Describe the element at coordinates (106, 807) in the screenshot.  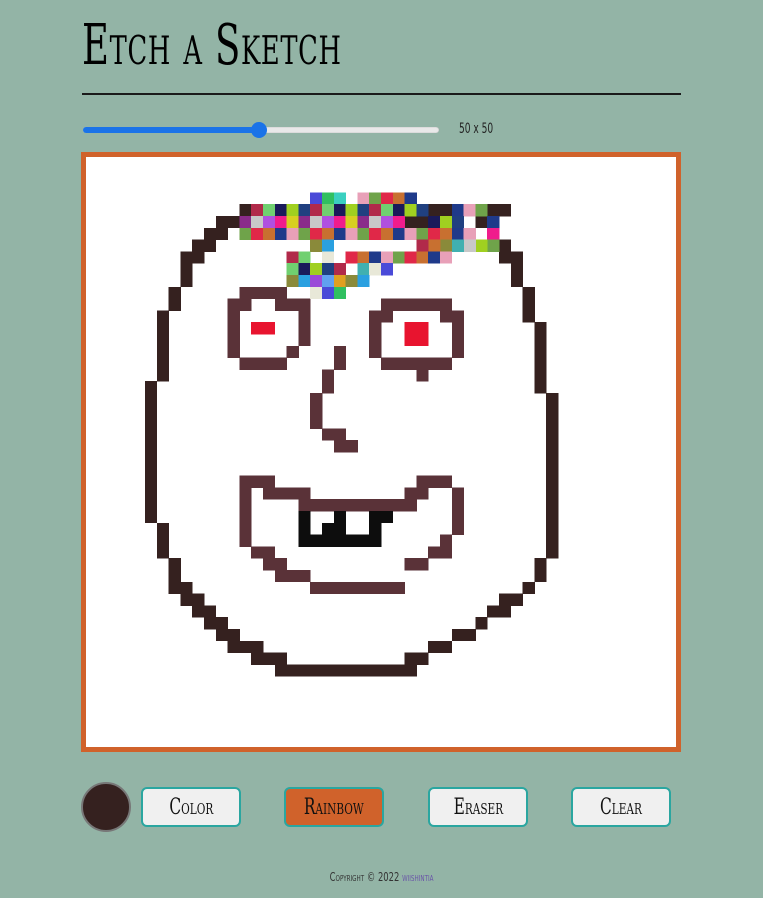
I see `color-picker-swatch` at that location.